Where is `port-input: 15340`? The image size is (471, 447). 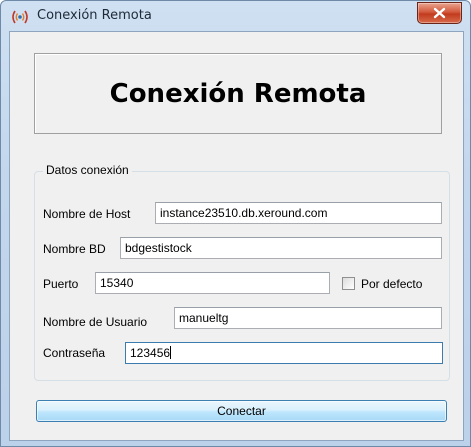 port-input: 15340 is located at coordinates (212, 283).